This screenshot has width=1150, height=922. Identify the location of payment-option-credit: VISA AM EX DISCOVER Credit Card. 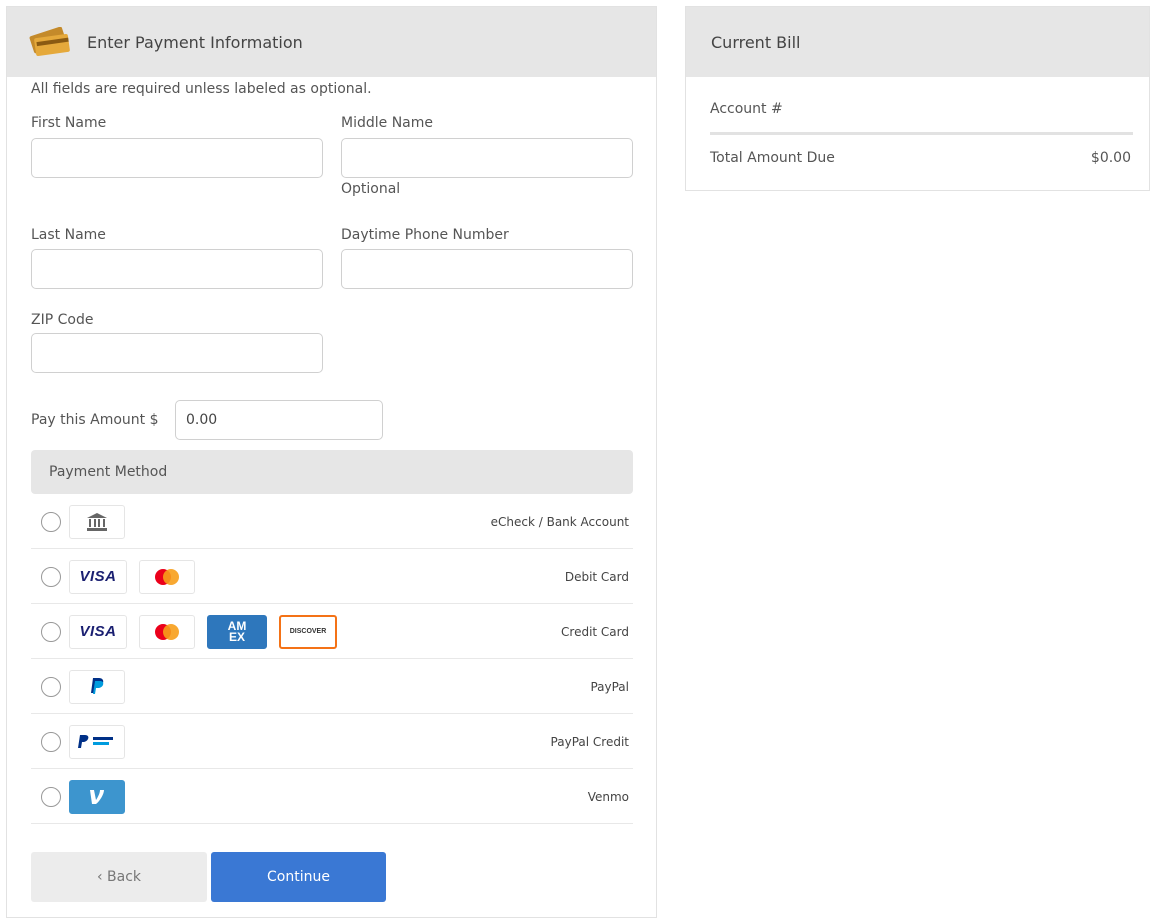
(332, 632).